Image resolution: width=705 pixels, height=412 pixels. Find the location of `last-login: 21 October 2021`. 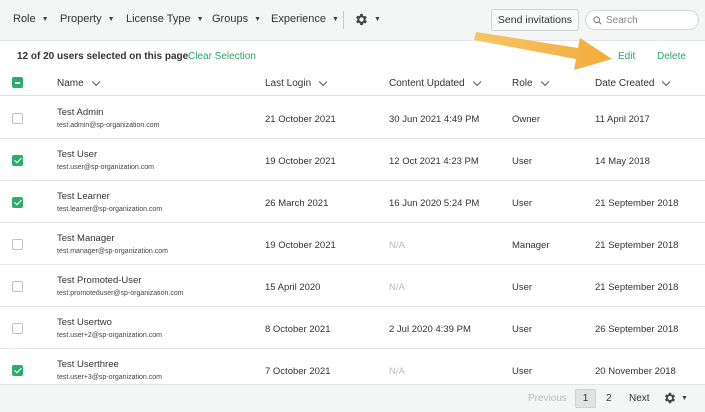

last-login: 21 October 2021 is located at coordinates (300, 119).